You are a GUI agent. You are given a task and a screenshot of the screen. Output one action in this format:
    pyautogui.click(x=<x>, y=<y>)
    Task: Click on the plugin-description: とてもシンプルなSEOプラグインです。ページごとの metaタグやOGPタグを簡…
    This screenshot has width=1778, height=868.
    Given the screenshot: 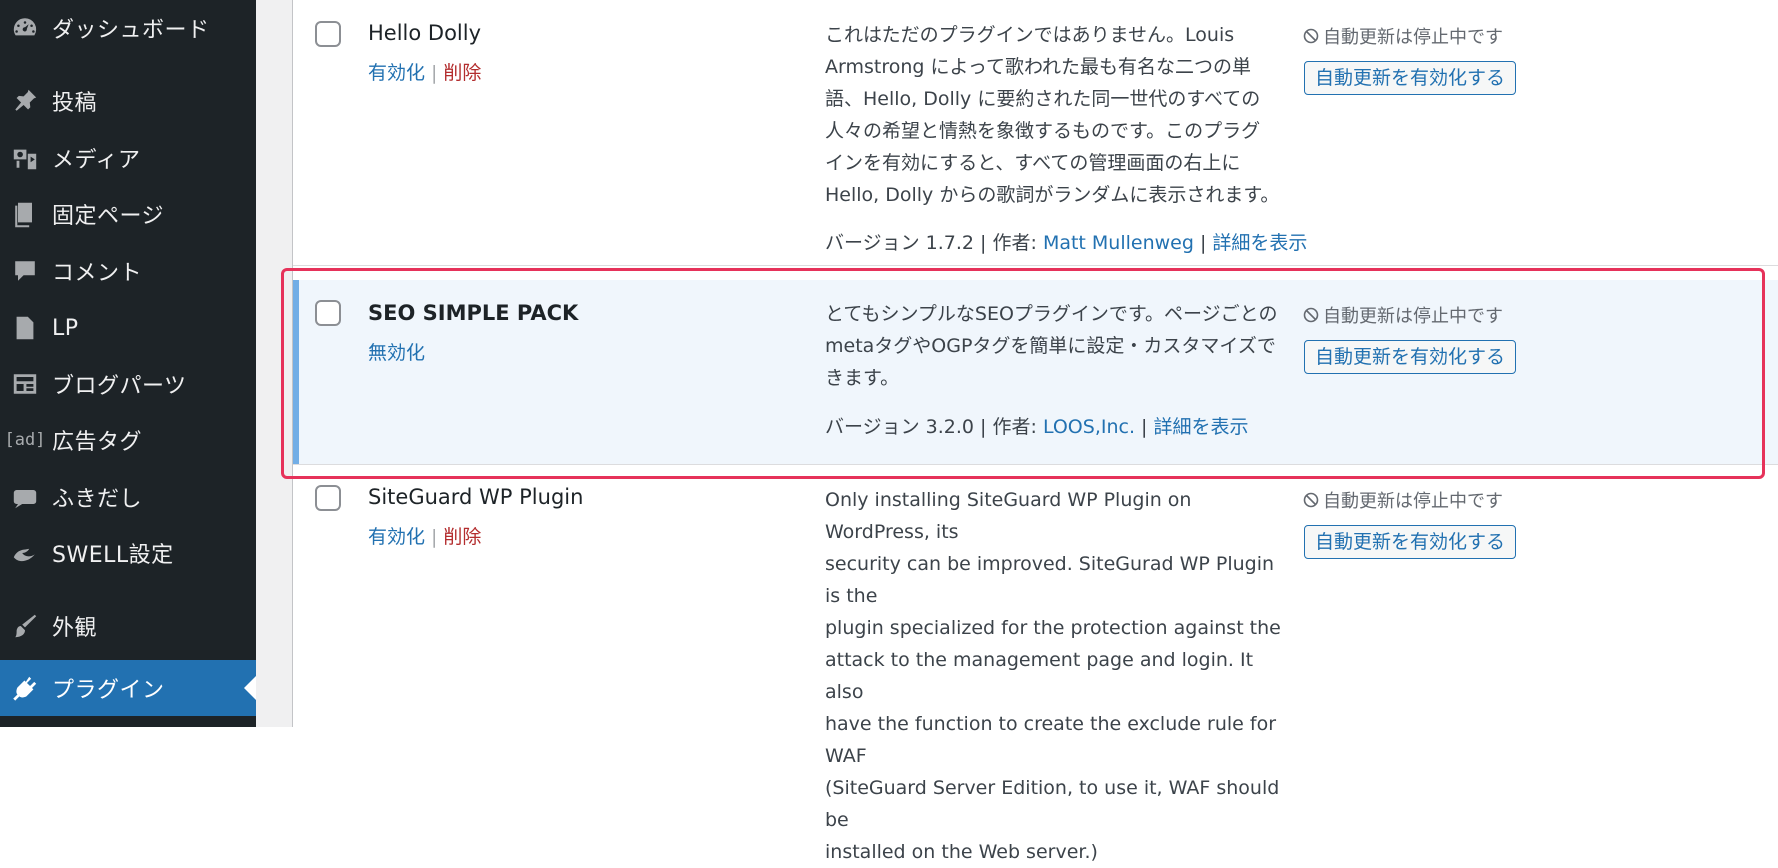 What is the action you would take?
    pyautogui.click(x=1055, y=346)
    